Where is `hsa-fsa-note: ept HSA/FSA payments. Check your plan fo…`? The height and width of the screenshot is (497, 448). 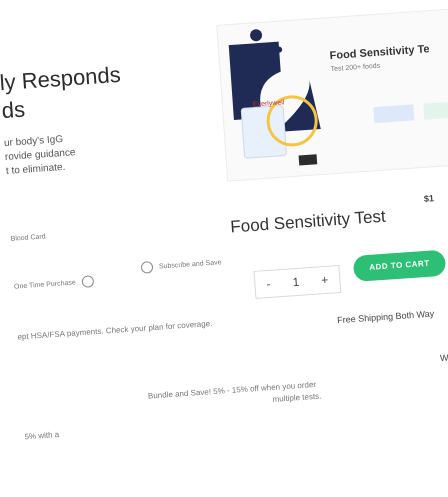 hsa-fsa-note: ept HSA/FSA payments. Check your plan fo… is located at coordinates (115, 330).